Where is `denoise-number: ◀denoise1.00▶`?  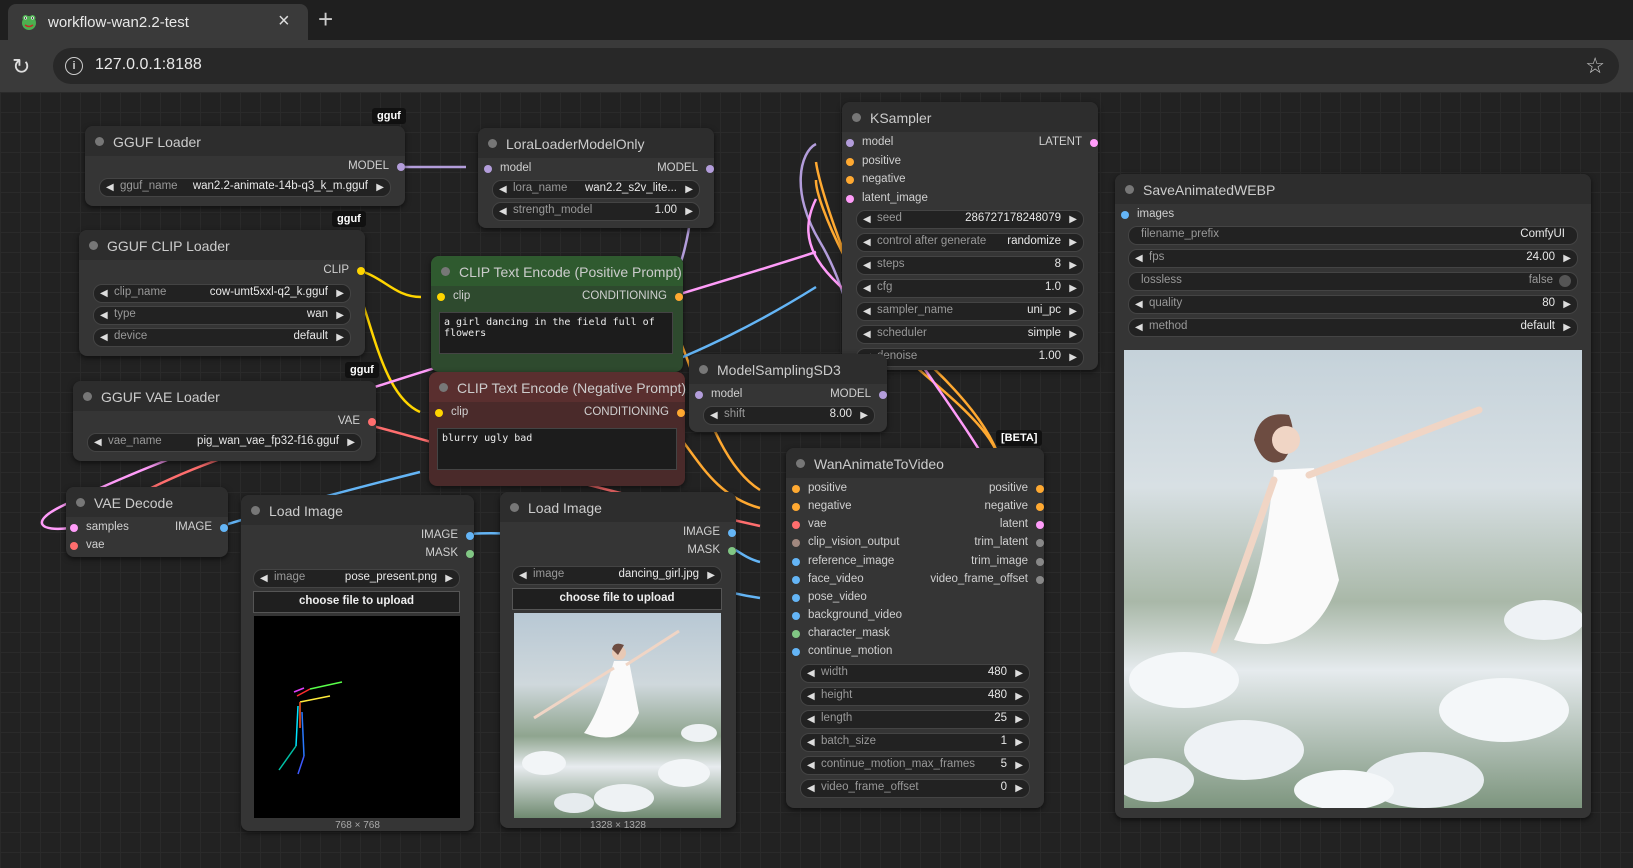
denoise-number: ◀denoise1.00▶ is located at coordinates (970, 357).